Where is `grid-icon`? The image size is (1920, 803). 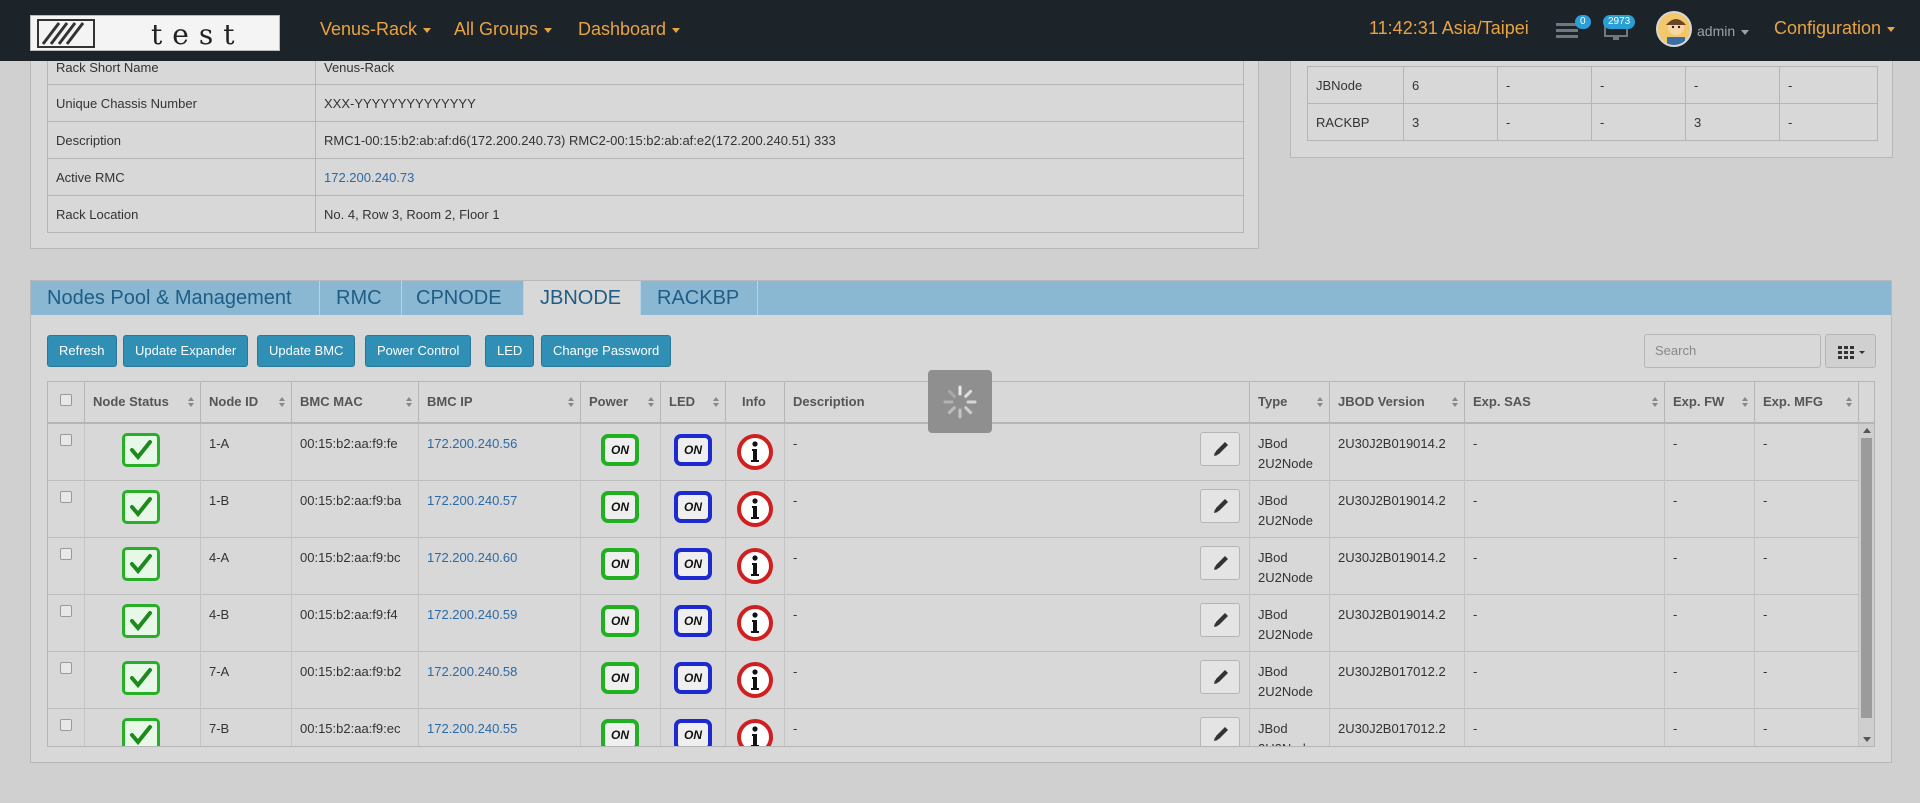
grid-icon is located at coordinates (1851, 352).